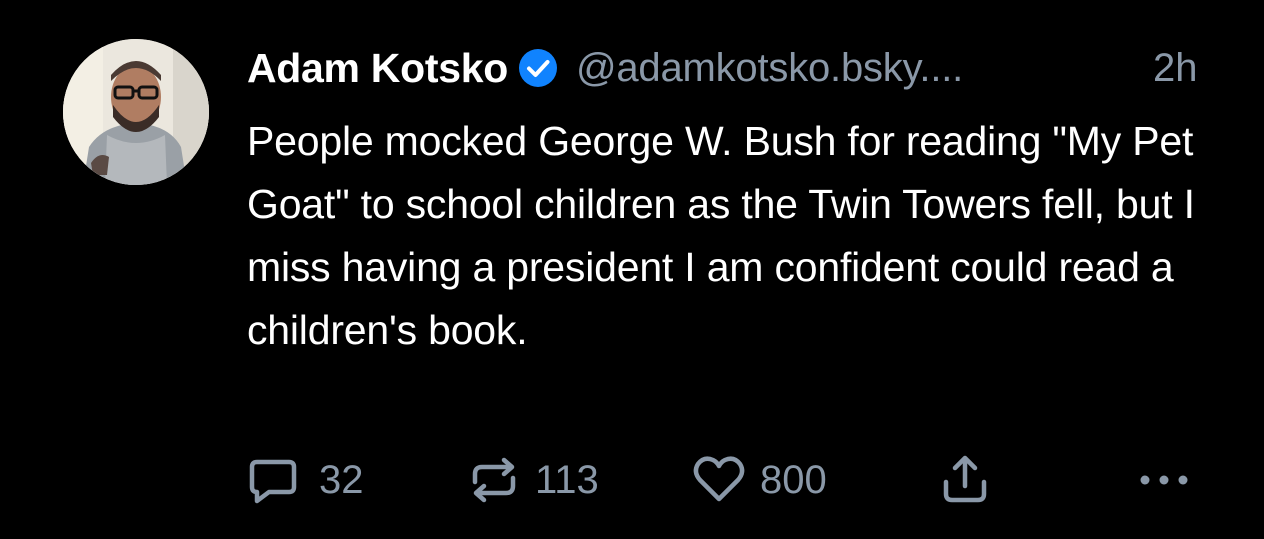 This screenshot has width=1264, height=539. I want to click on more-icon, so click(1164, 480).